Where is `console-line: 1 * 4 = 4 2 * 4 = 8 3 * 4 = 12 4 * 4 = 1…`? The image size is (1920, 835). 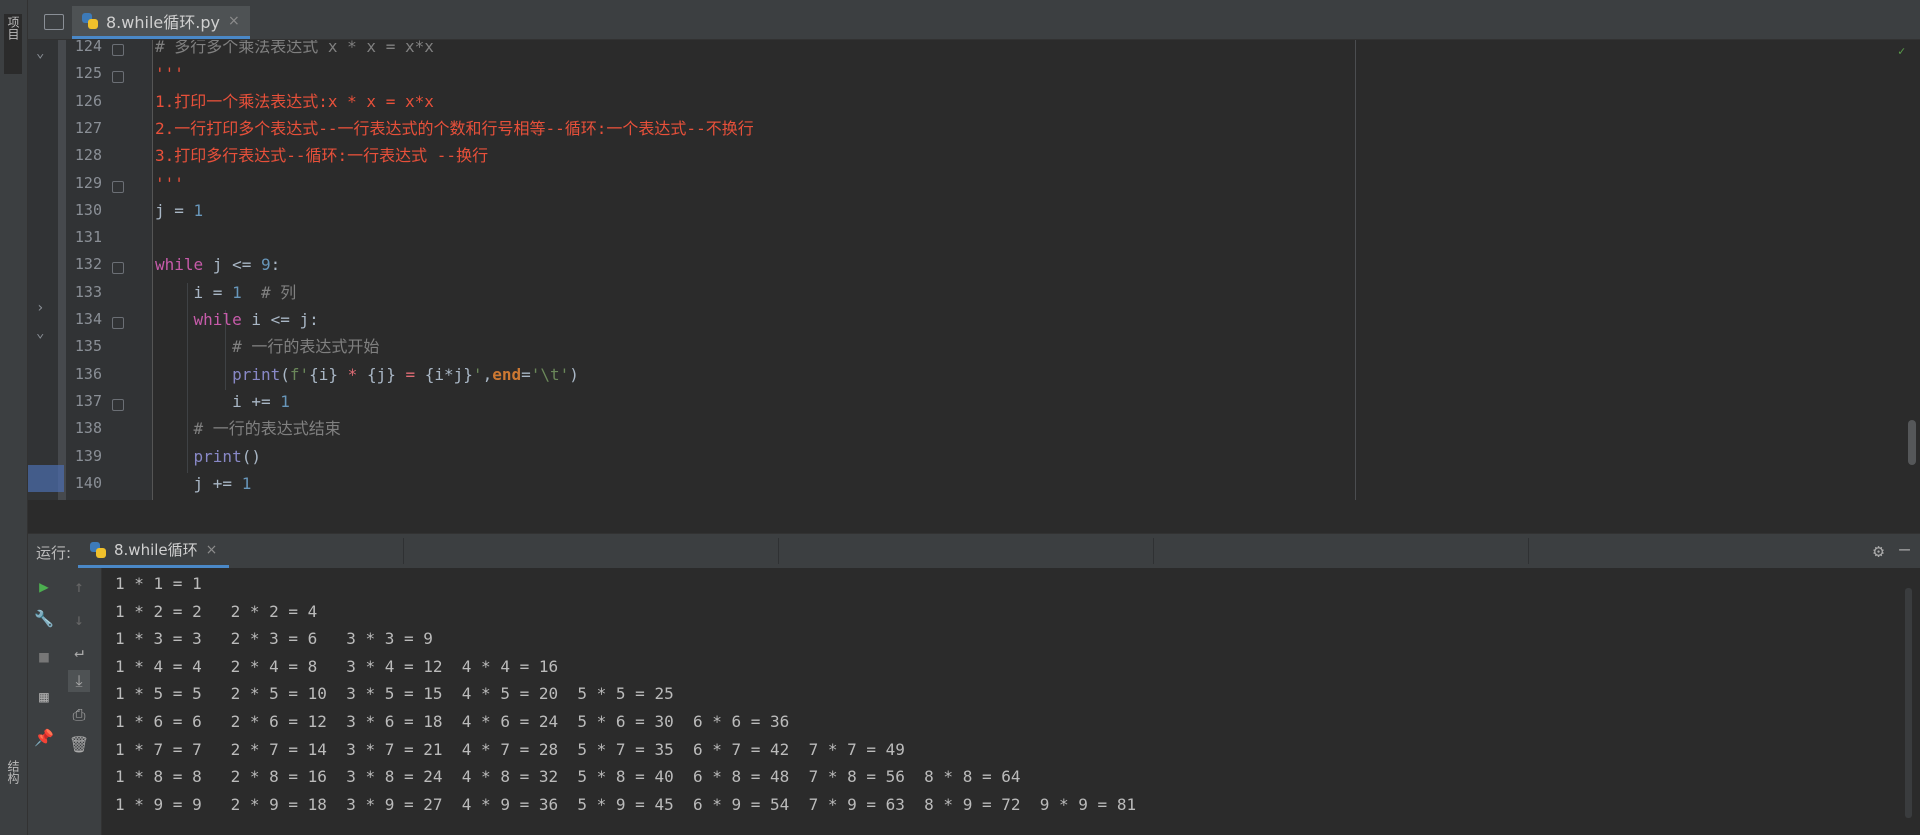 console-line: 1 * 4 = 4 2 * 4 = 8 3 * 4 = 12 4 * 4 = 1… is located at coordinates (337, 666).